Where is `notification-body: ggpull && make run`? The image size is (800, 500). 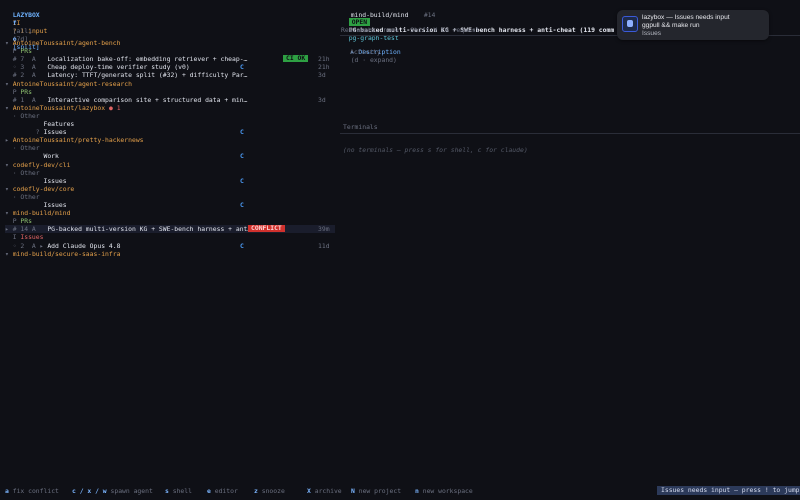
notification-body: ggpull && make run is located at coordinates (671, 25).